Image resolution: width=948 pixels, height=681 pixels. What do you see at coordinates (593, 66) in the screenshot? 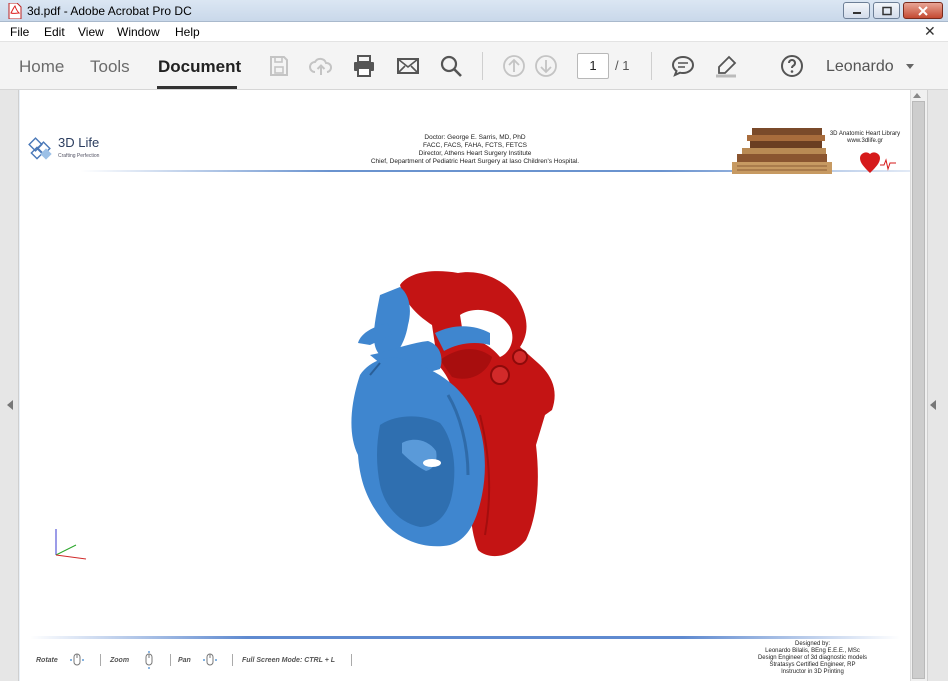
I see `page-number-input: 1` at bounding box center [593, 66].